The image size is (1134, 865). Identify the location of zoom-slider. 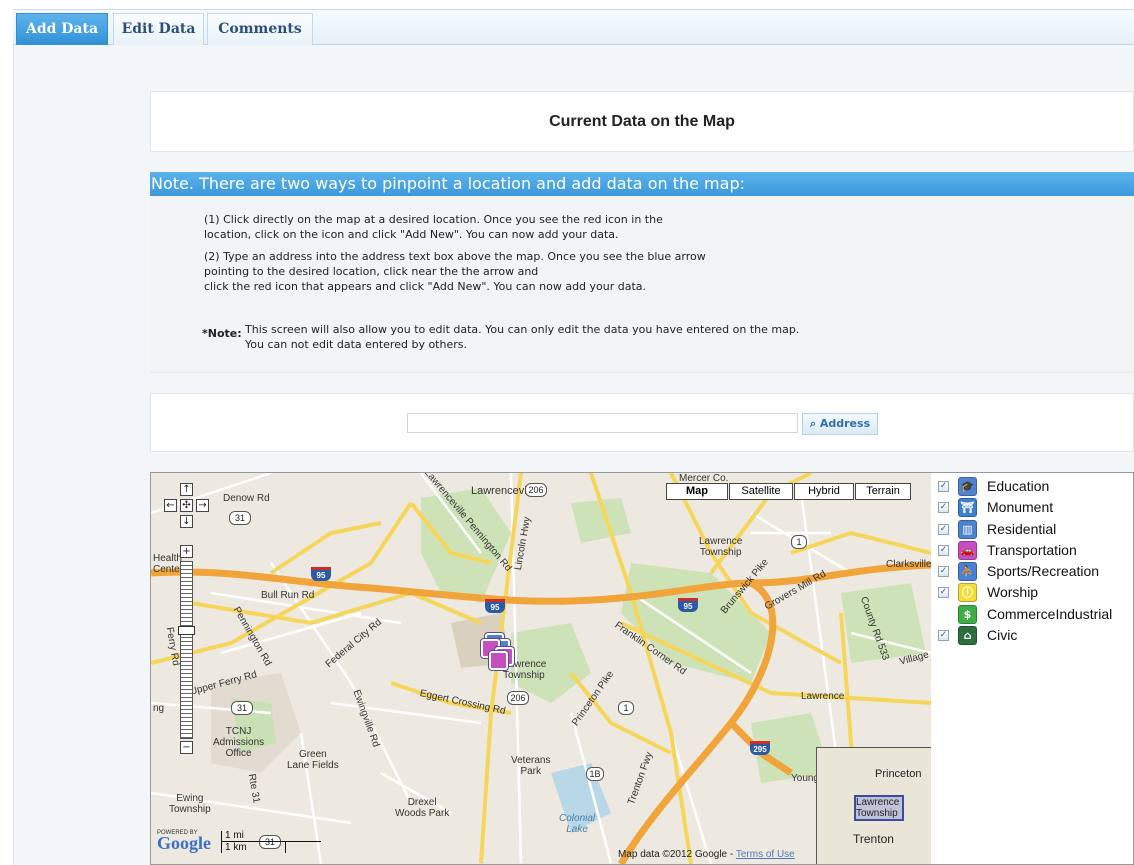
(186, 650).